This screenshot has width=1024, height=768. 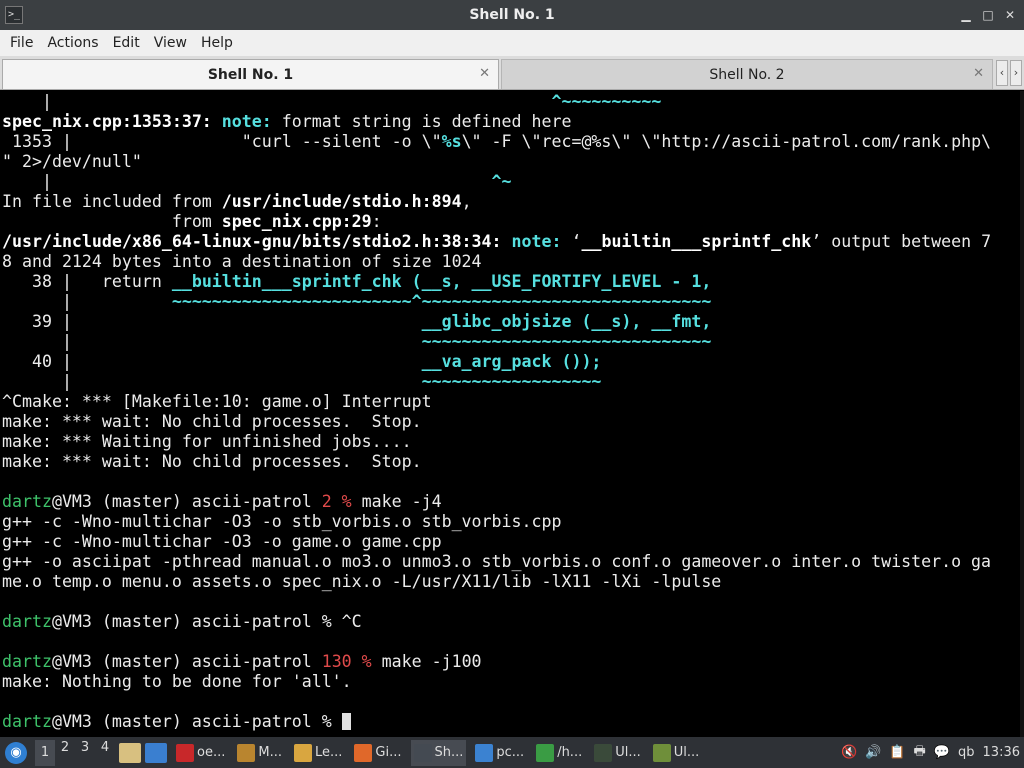 What do you see at coordinates (661, 752) in the screenshot?
I see `minecraft-icon` at bounding box center [661, 752].